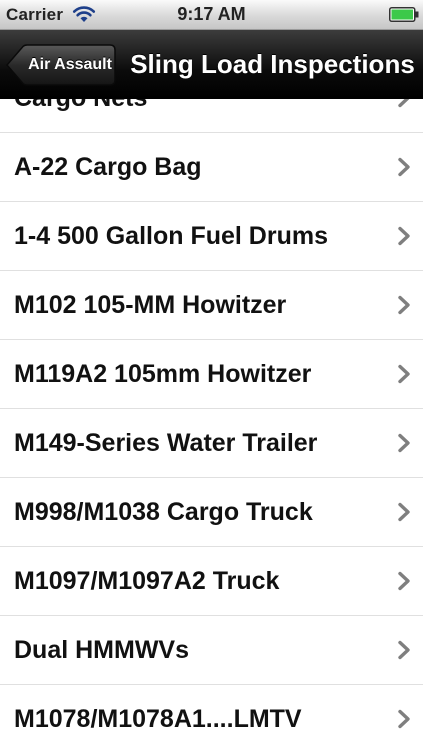  I want to click on list-item-label: A-22 Cargo Bag, so click(108, 167).